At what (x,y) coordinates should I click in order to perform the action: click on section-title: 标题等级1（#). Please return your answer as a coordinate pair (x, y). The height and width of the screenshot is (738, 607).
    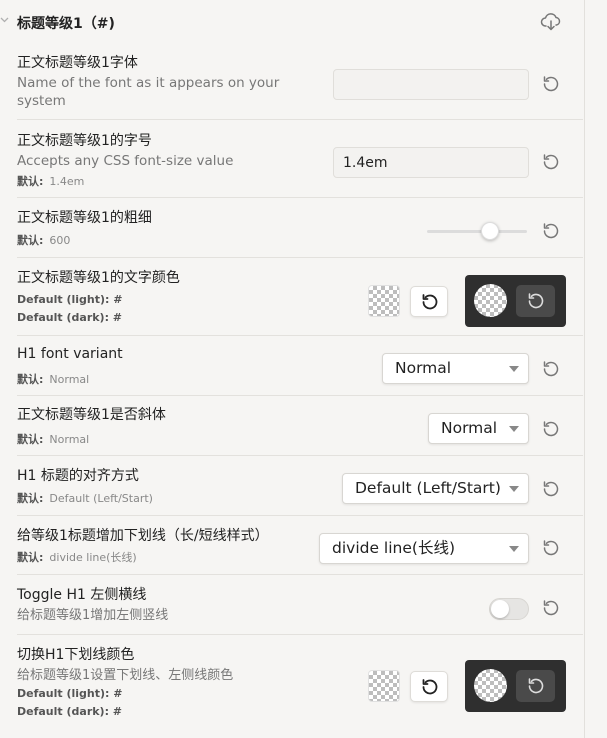
    Looking at the image, I should click on (66, 24).